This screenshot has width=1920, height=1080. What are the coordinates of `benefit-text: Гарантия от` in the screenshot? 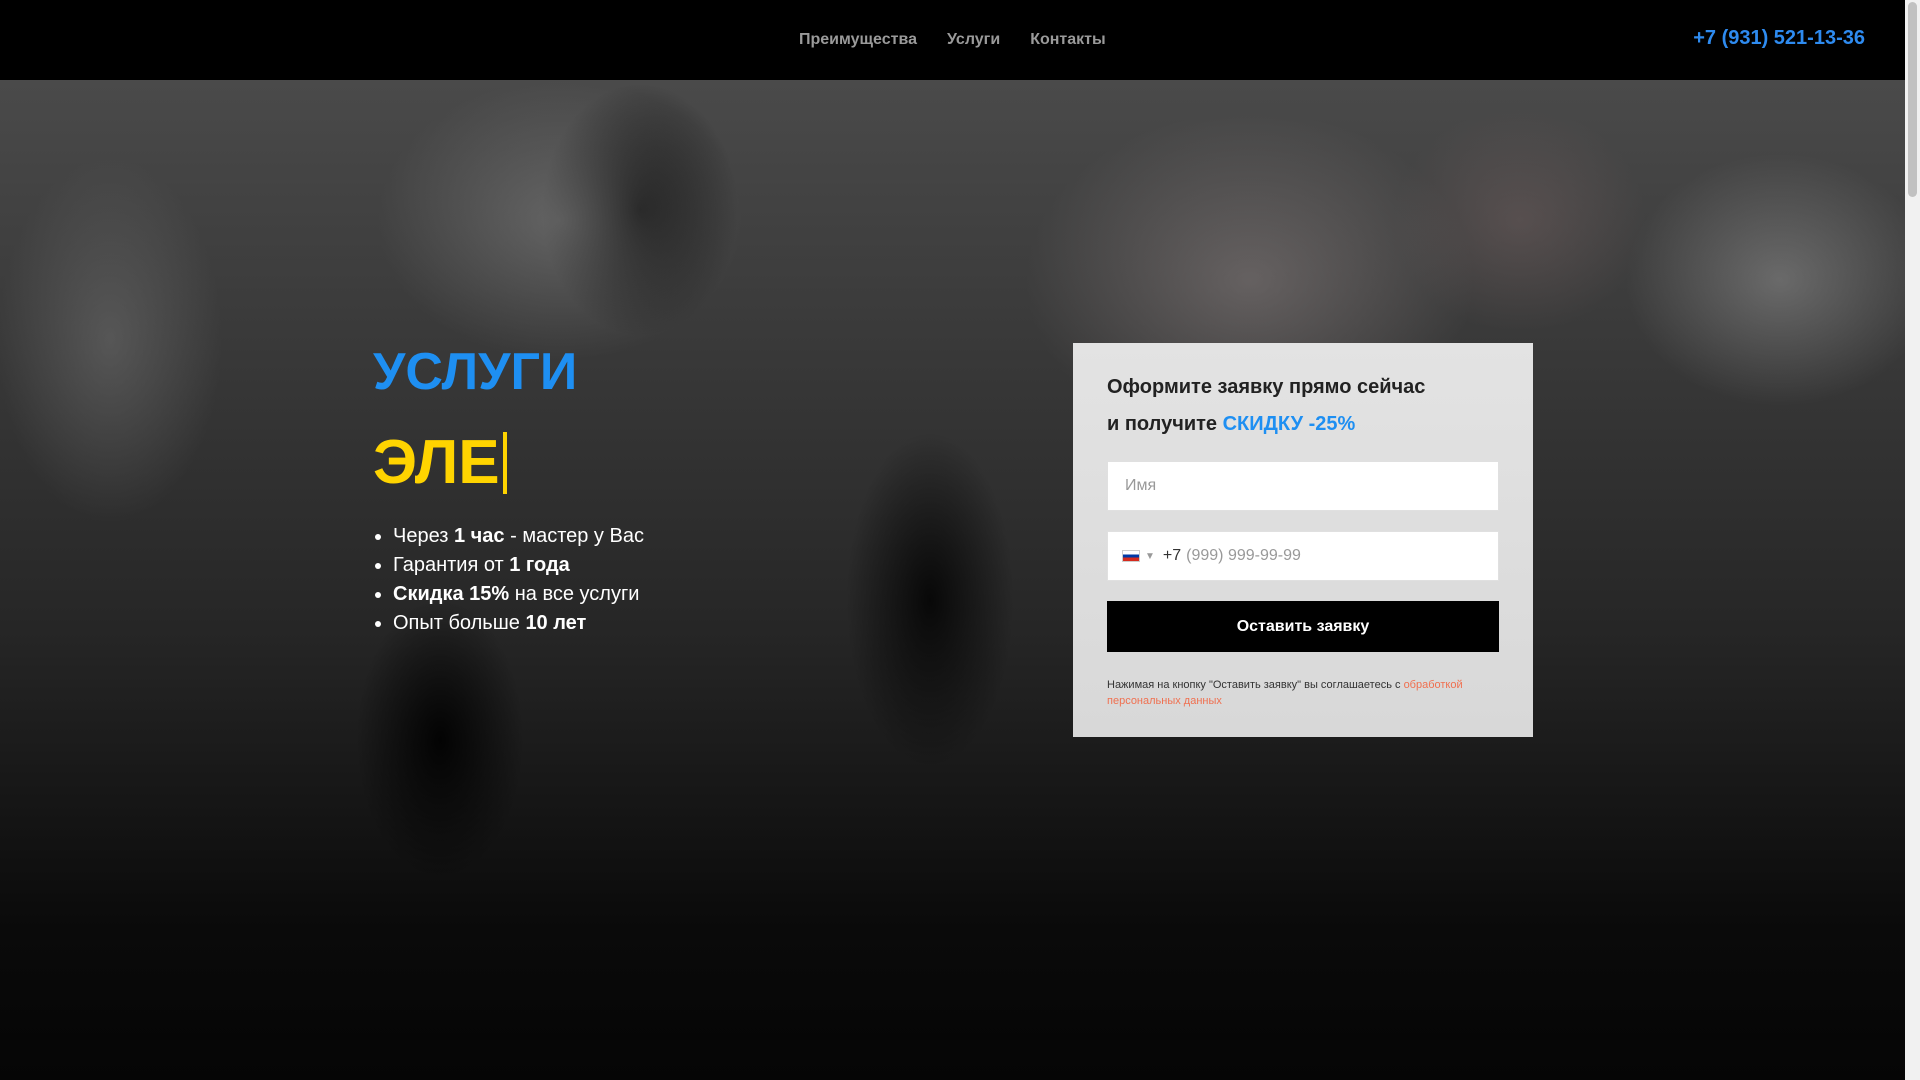 It's located at (451, 565).